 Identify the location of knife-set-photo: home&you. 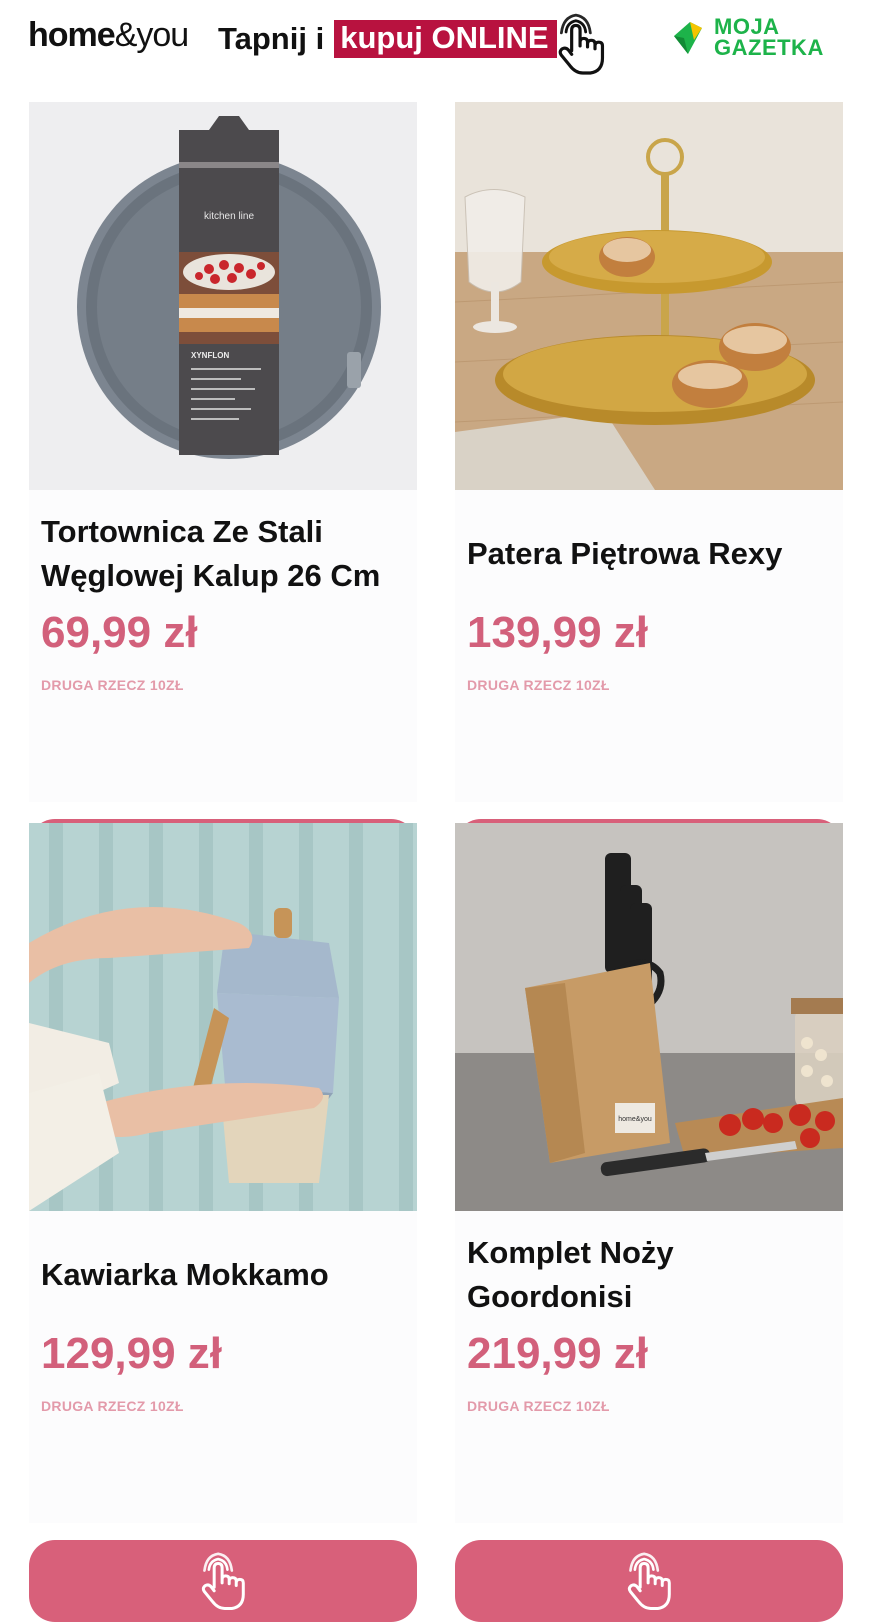
(649, 1017).